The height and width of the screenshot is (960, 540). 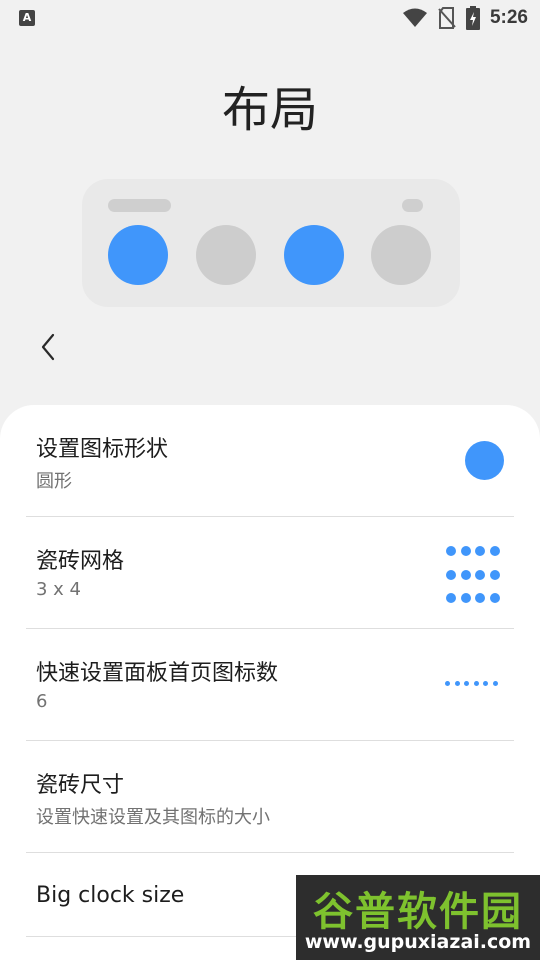 I want to click on setting-subtitle: 圆形, so click(x=54, y=481).